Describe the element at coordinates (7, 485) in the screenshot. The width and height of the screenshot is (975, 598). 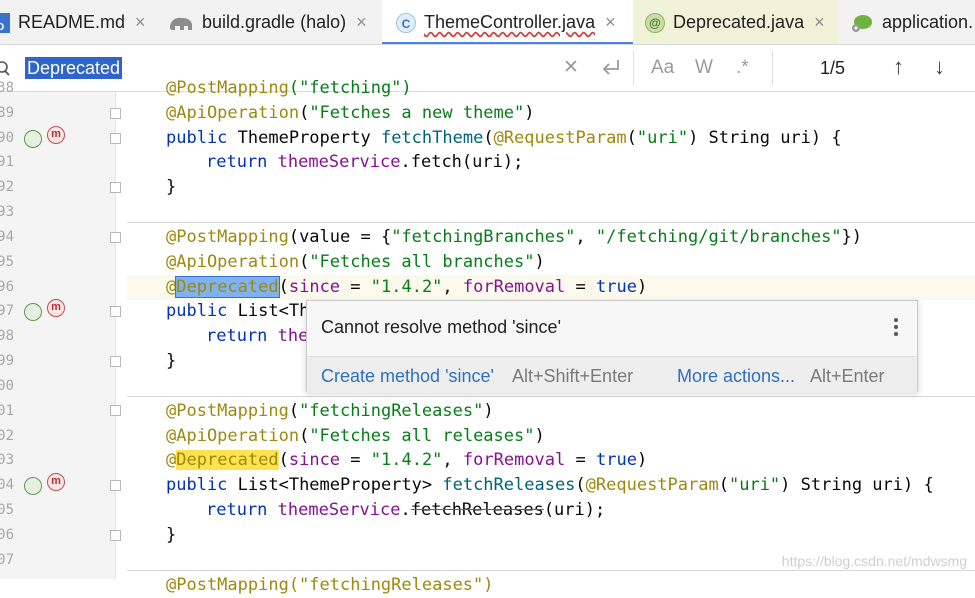
I see `line-number: 04` at that location.